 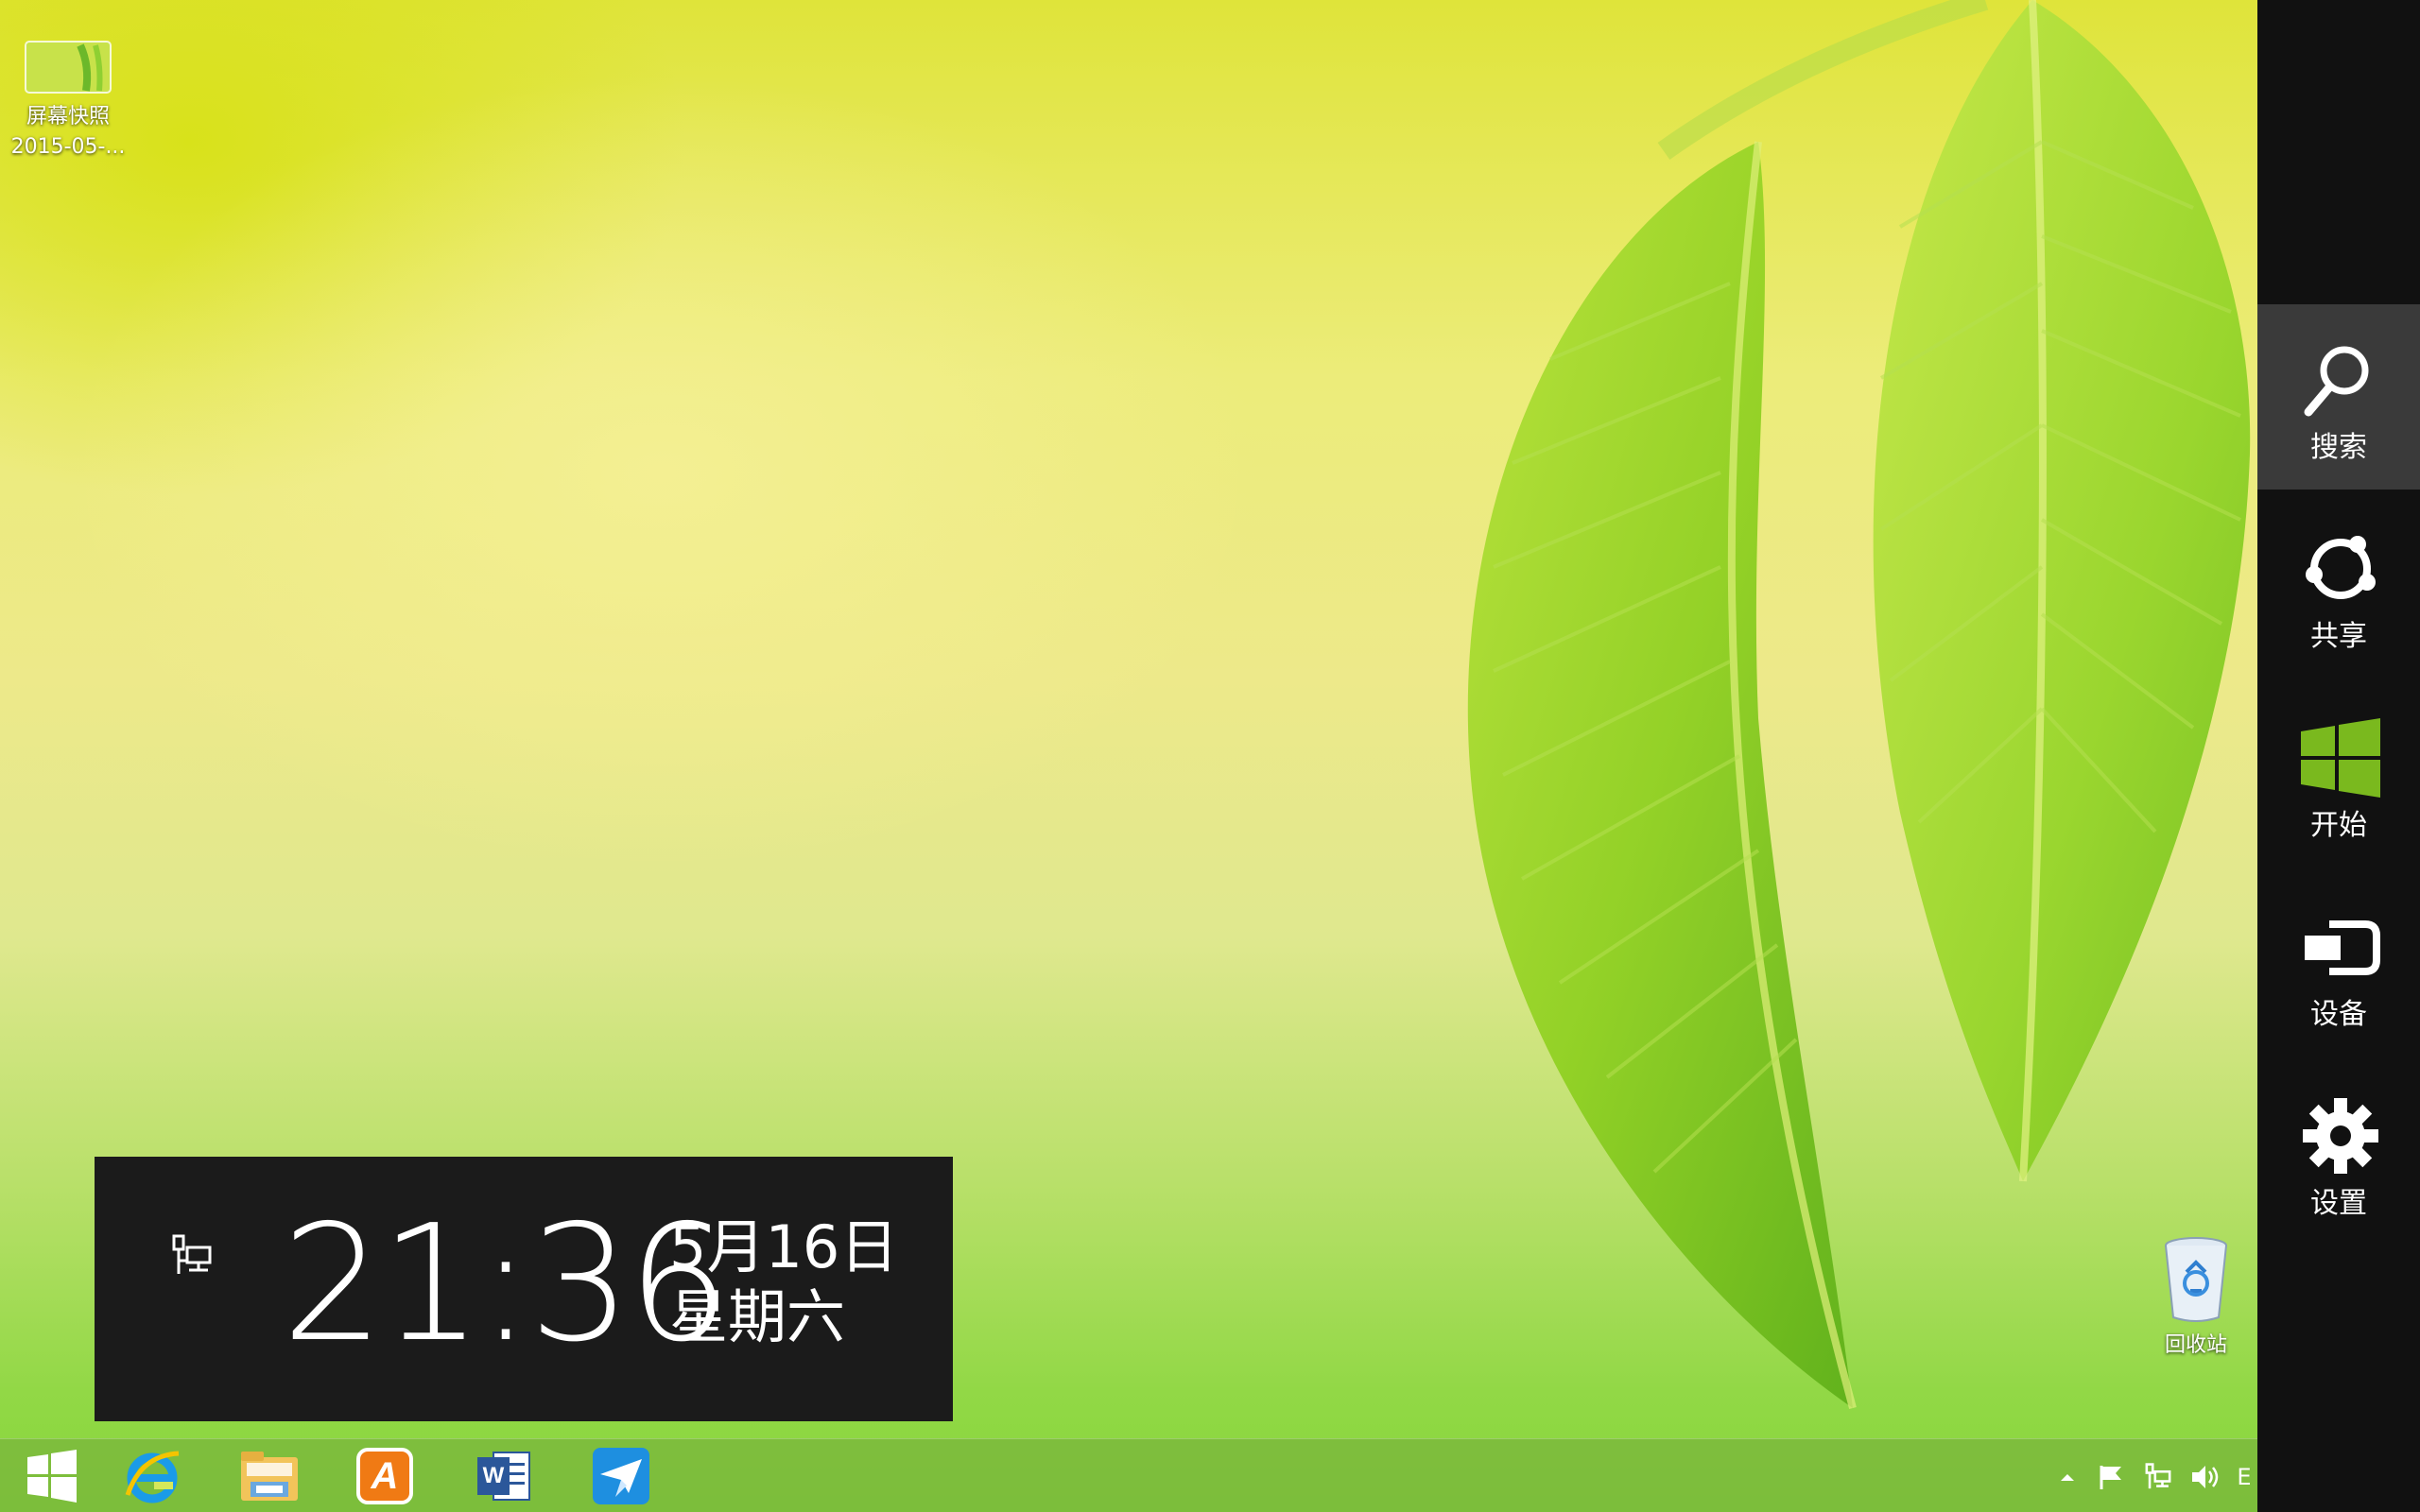 What do you see at coordinates (757, 1316) in the screenshot?
I see `clock-weekday: 星期六` at bounding box center [757, 1316].